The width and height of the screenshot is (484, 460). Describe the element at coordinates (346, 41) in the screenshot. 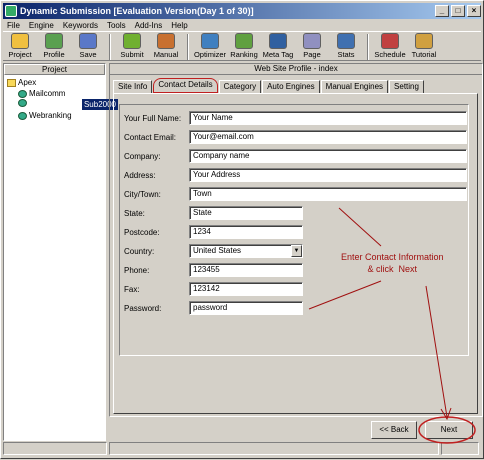

I see `stats-icon` at that location.